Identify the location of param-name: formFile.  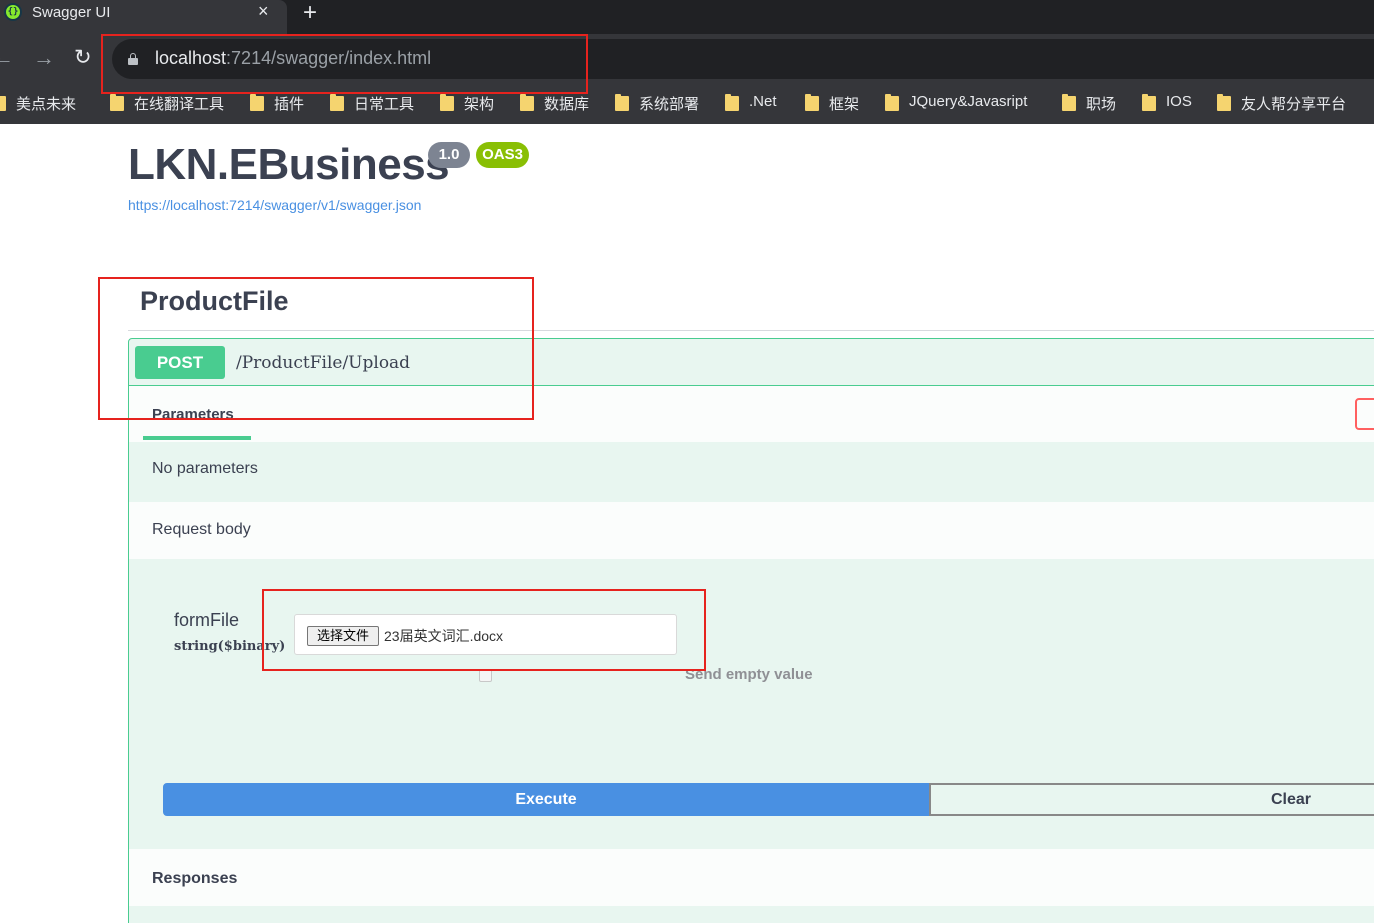
(207, 620).